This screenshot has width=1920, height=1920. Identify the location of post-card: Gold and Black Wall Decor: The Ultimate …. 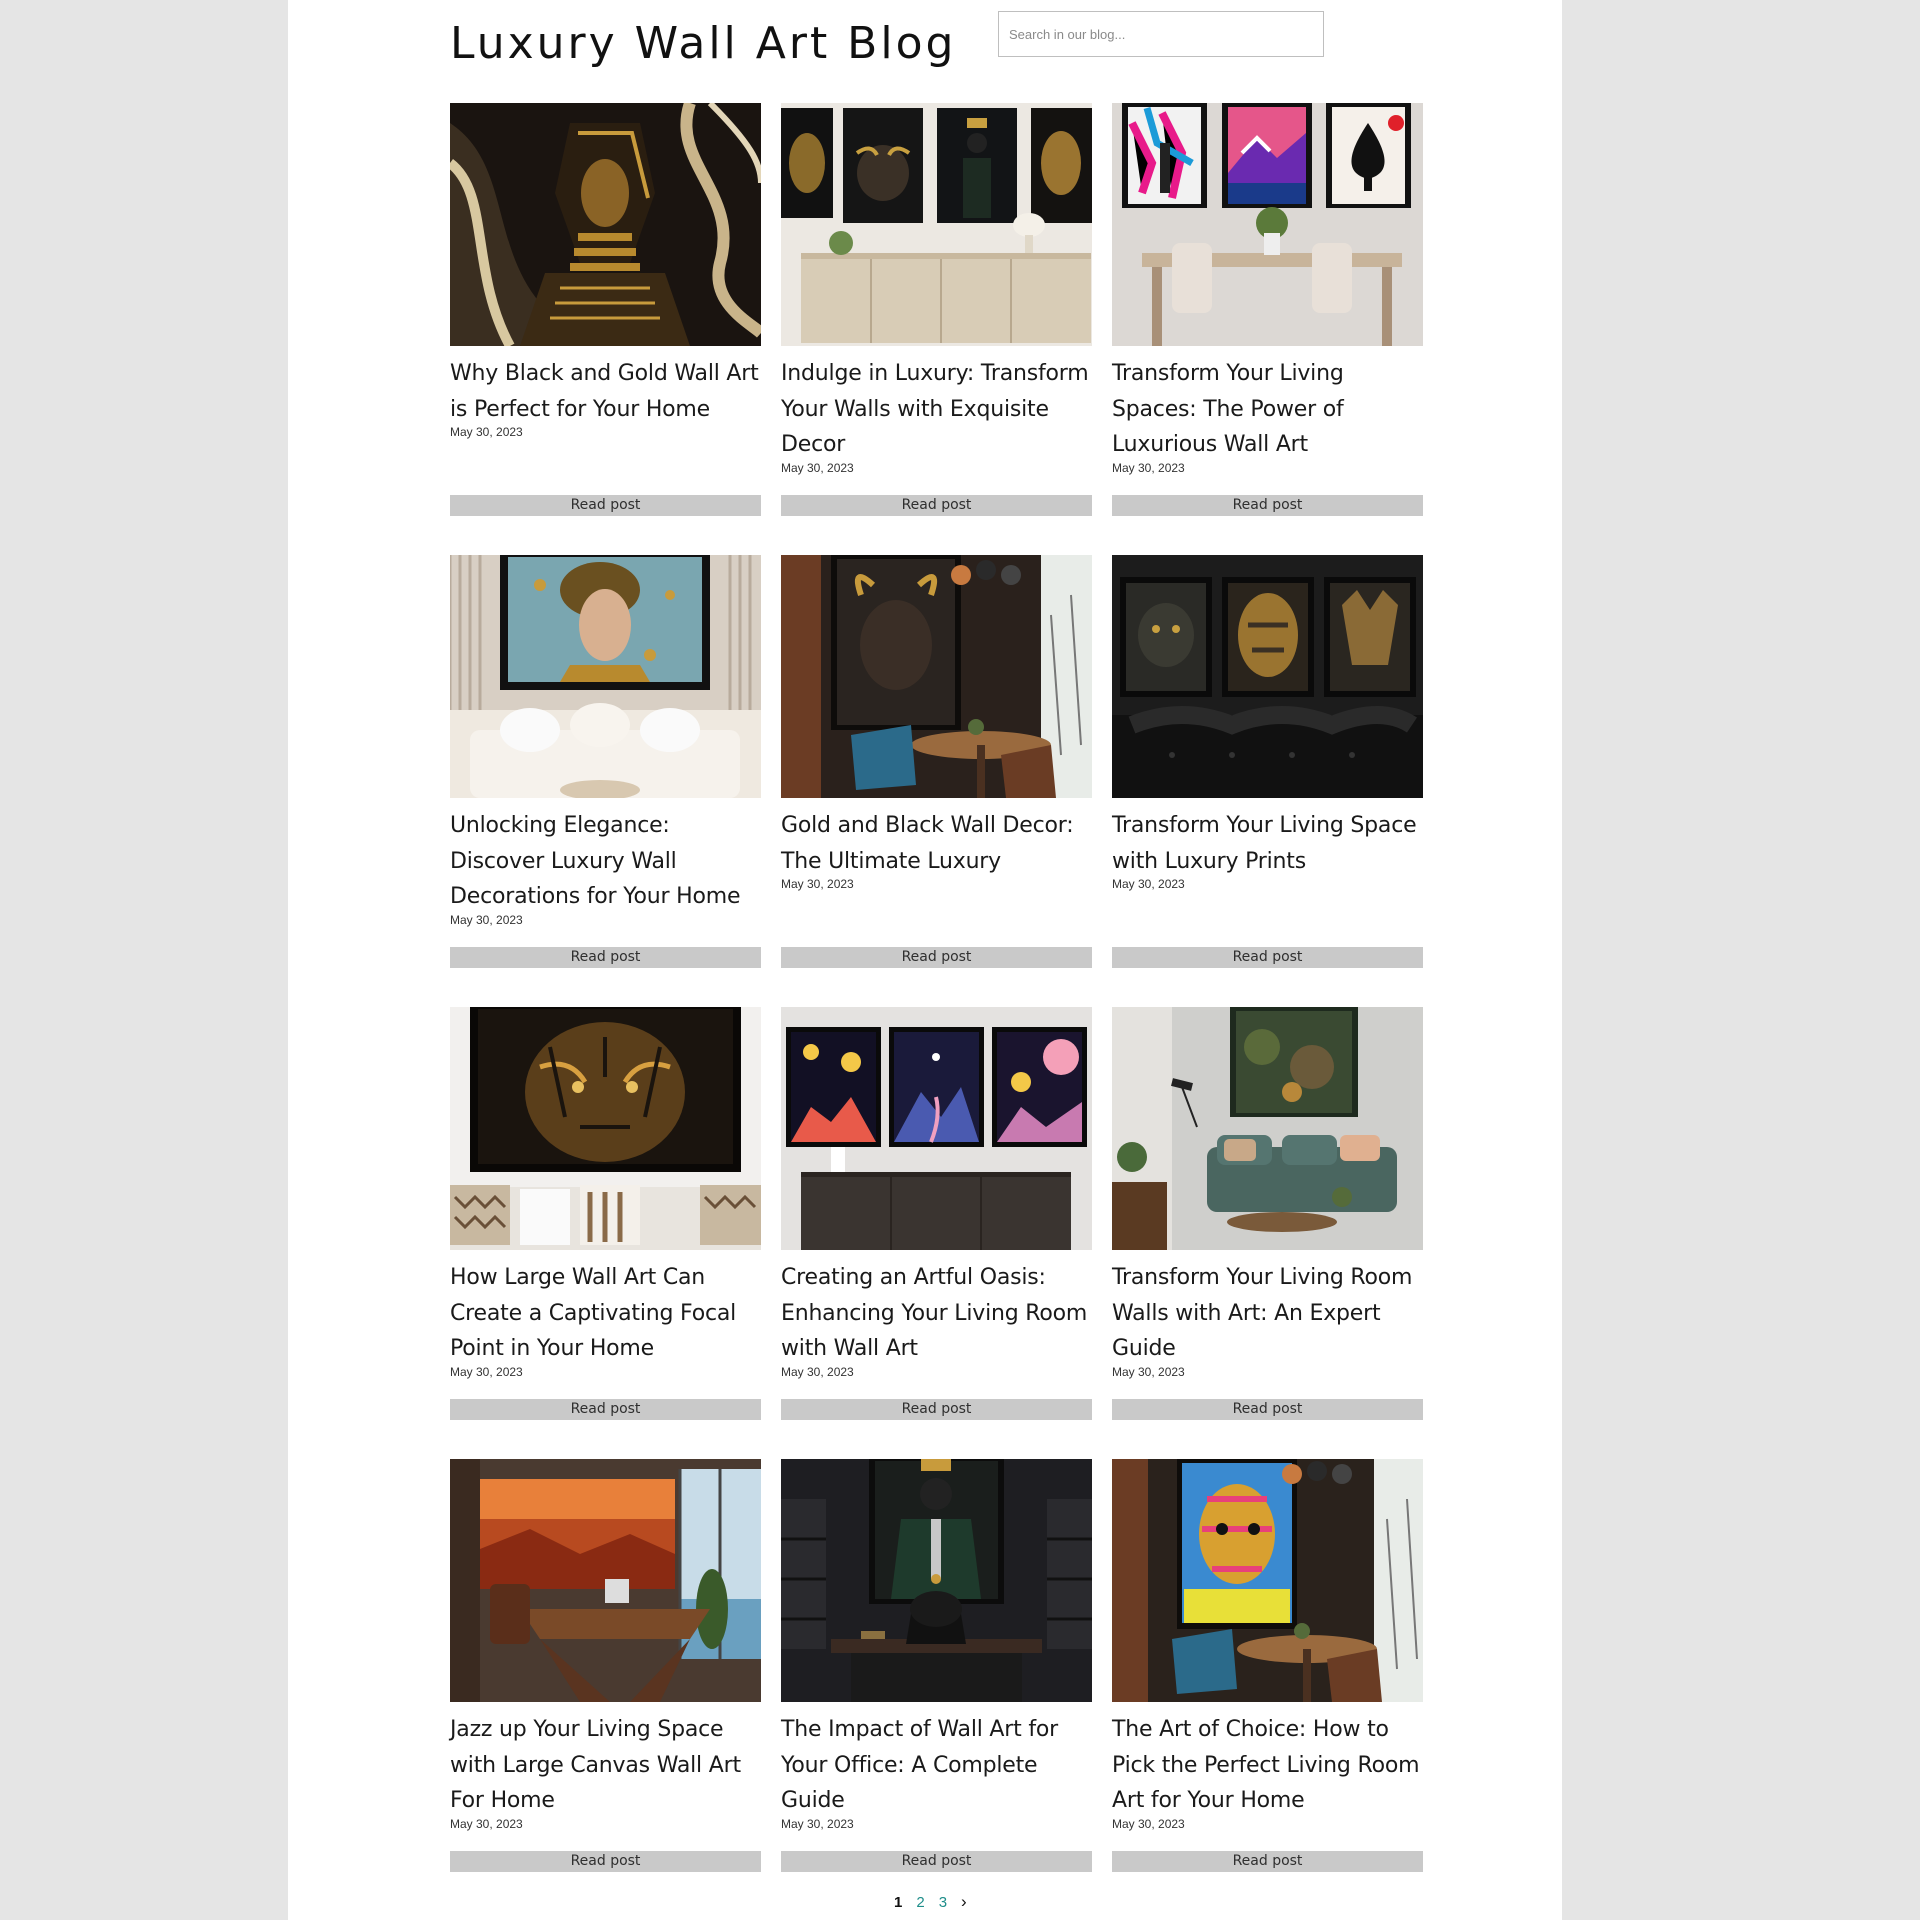
(936, 761).